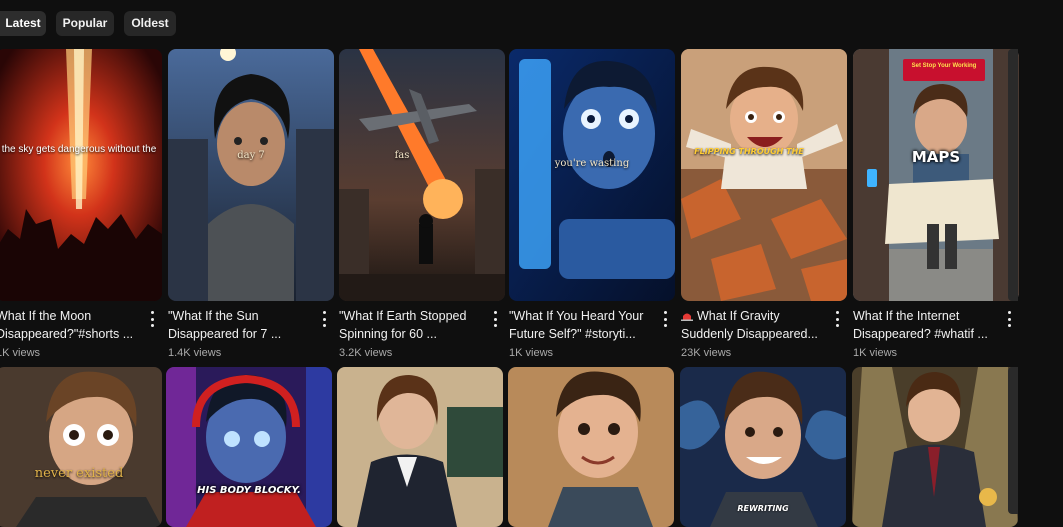 This screenshot has width=1063, height=527. Describe the element at coordinates (249, 490) in the screenshot. I see `thumbnail-caption: HIS BODY BLOCKY.` at that location.